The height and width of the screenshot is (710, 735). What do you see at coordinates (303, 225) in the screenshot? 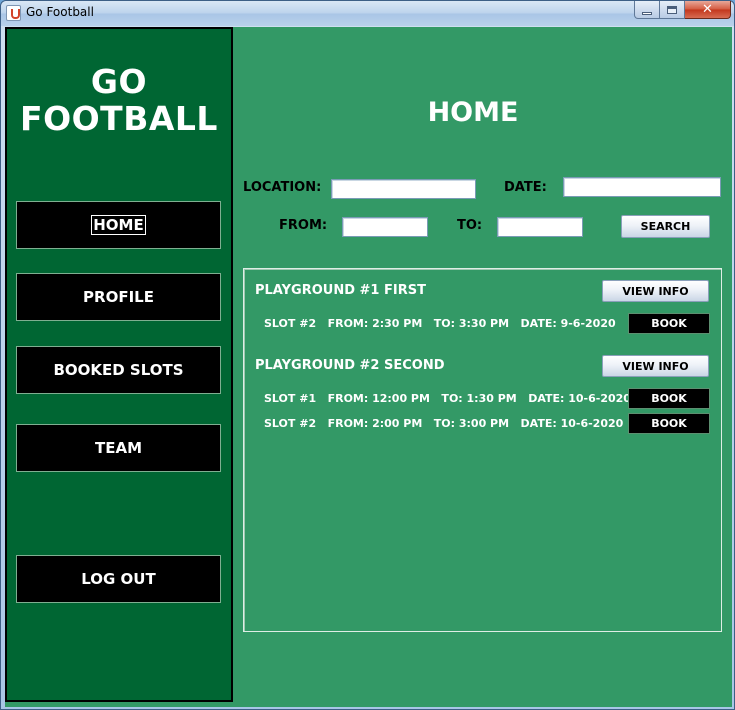
I see `from-label: FROM:` at bounding box center [303, 225].